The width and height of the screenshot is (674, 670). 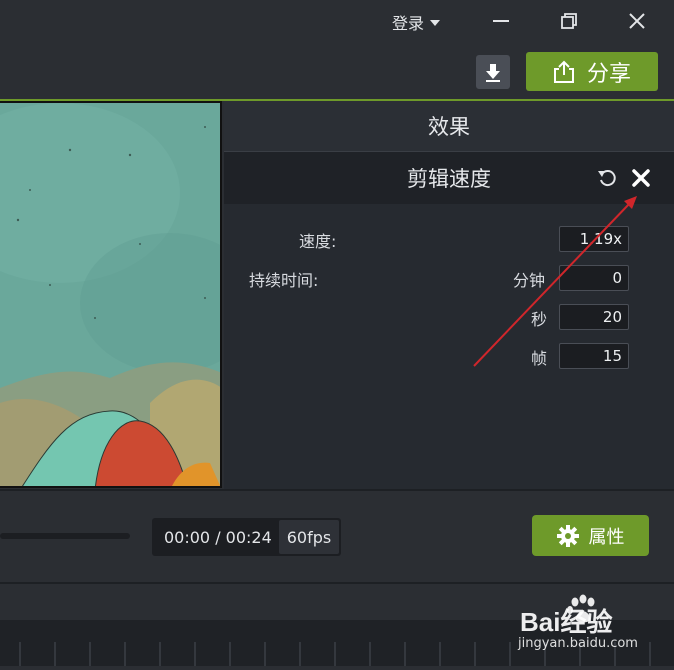 What do you see at coordinates (563, 71) in the screenshot?
I see `share-icon` at bounding box center [563, 71].